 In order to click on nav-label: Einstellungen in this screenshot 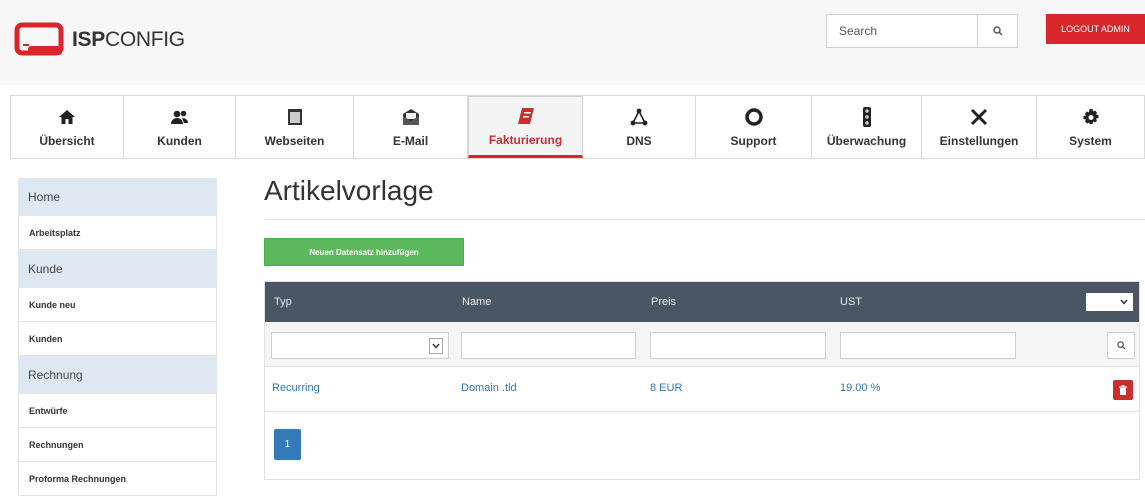, I will do `click(979, 140)`.